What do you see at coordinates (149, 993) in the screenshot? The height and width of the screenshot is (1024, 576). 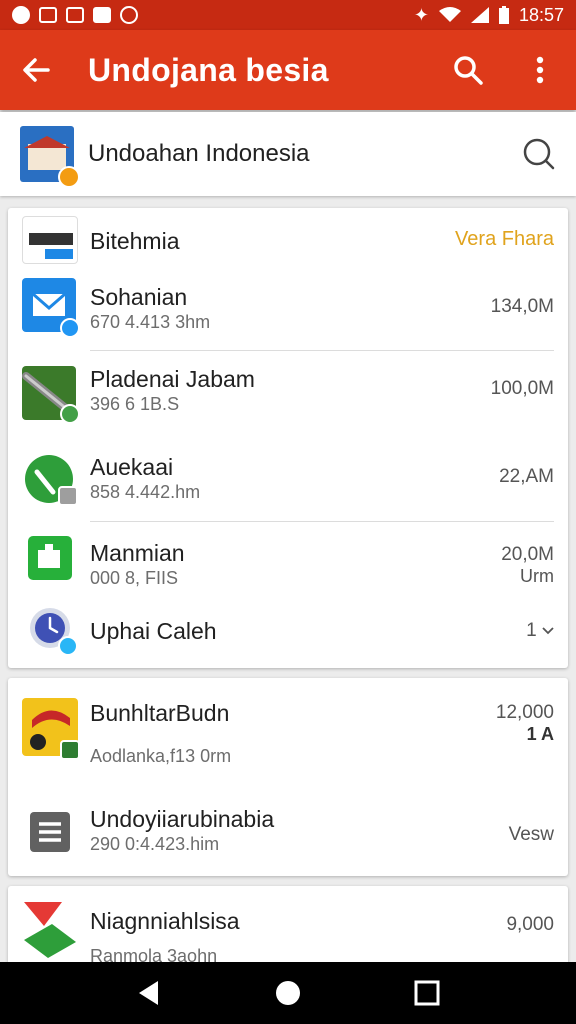 I see `back-triangle-icon` at bounding box center [149, 993].